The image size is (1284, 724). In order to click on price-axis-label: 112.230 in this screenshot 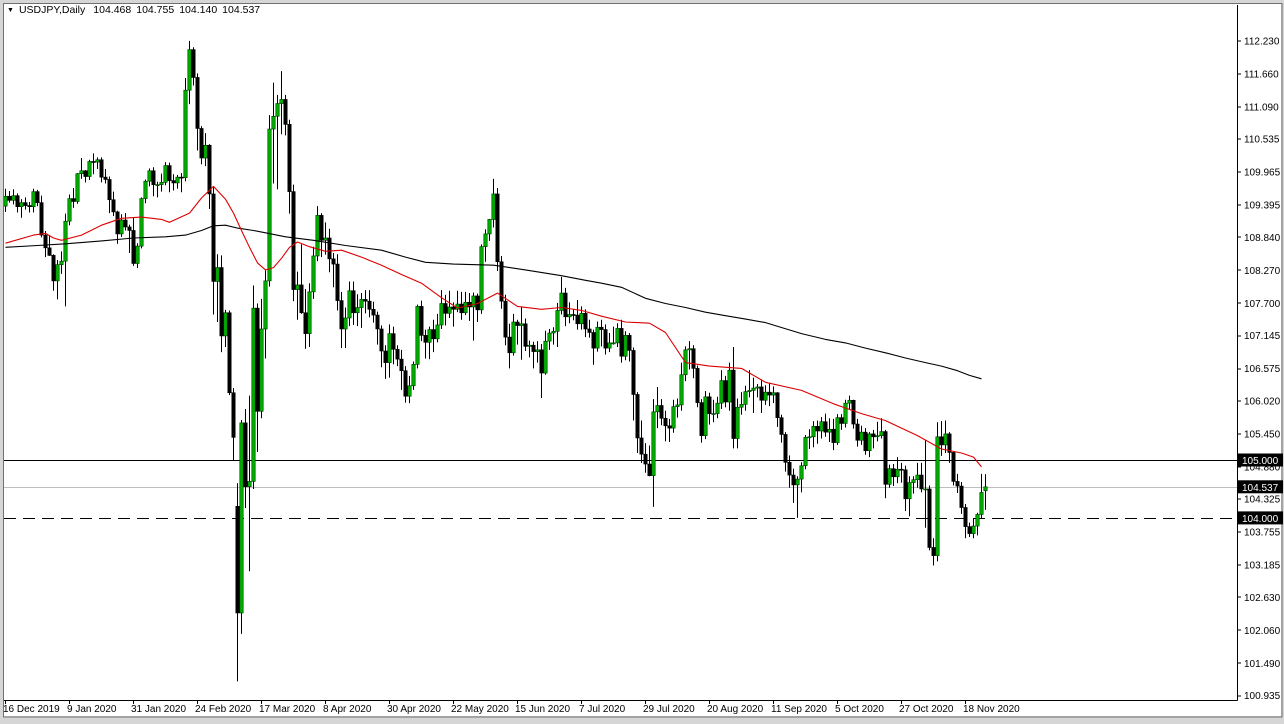, I will do `click(1262, 41)`.